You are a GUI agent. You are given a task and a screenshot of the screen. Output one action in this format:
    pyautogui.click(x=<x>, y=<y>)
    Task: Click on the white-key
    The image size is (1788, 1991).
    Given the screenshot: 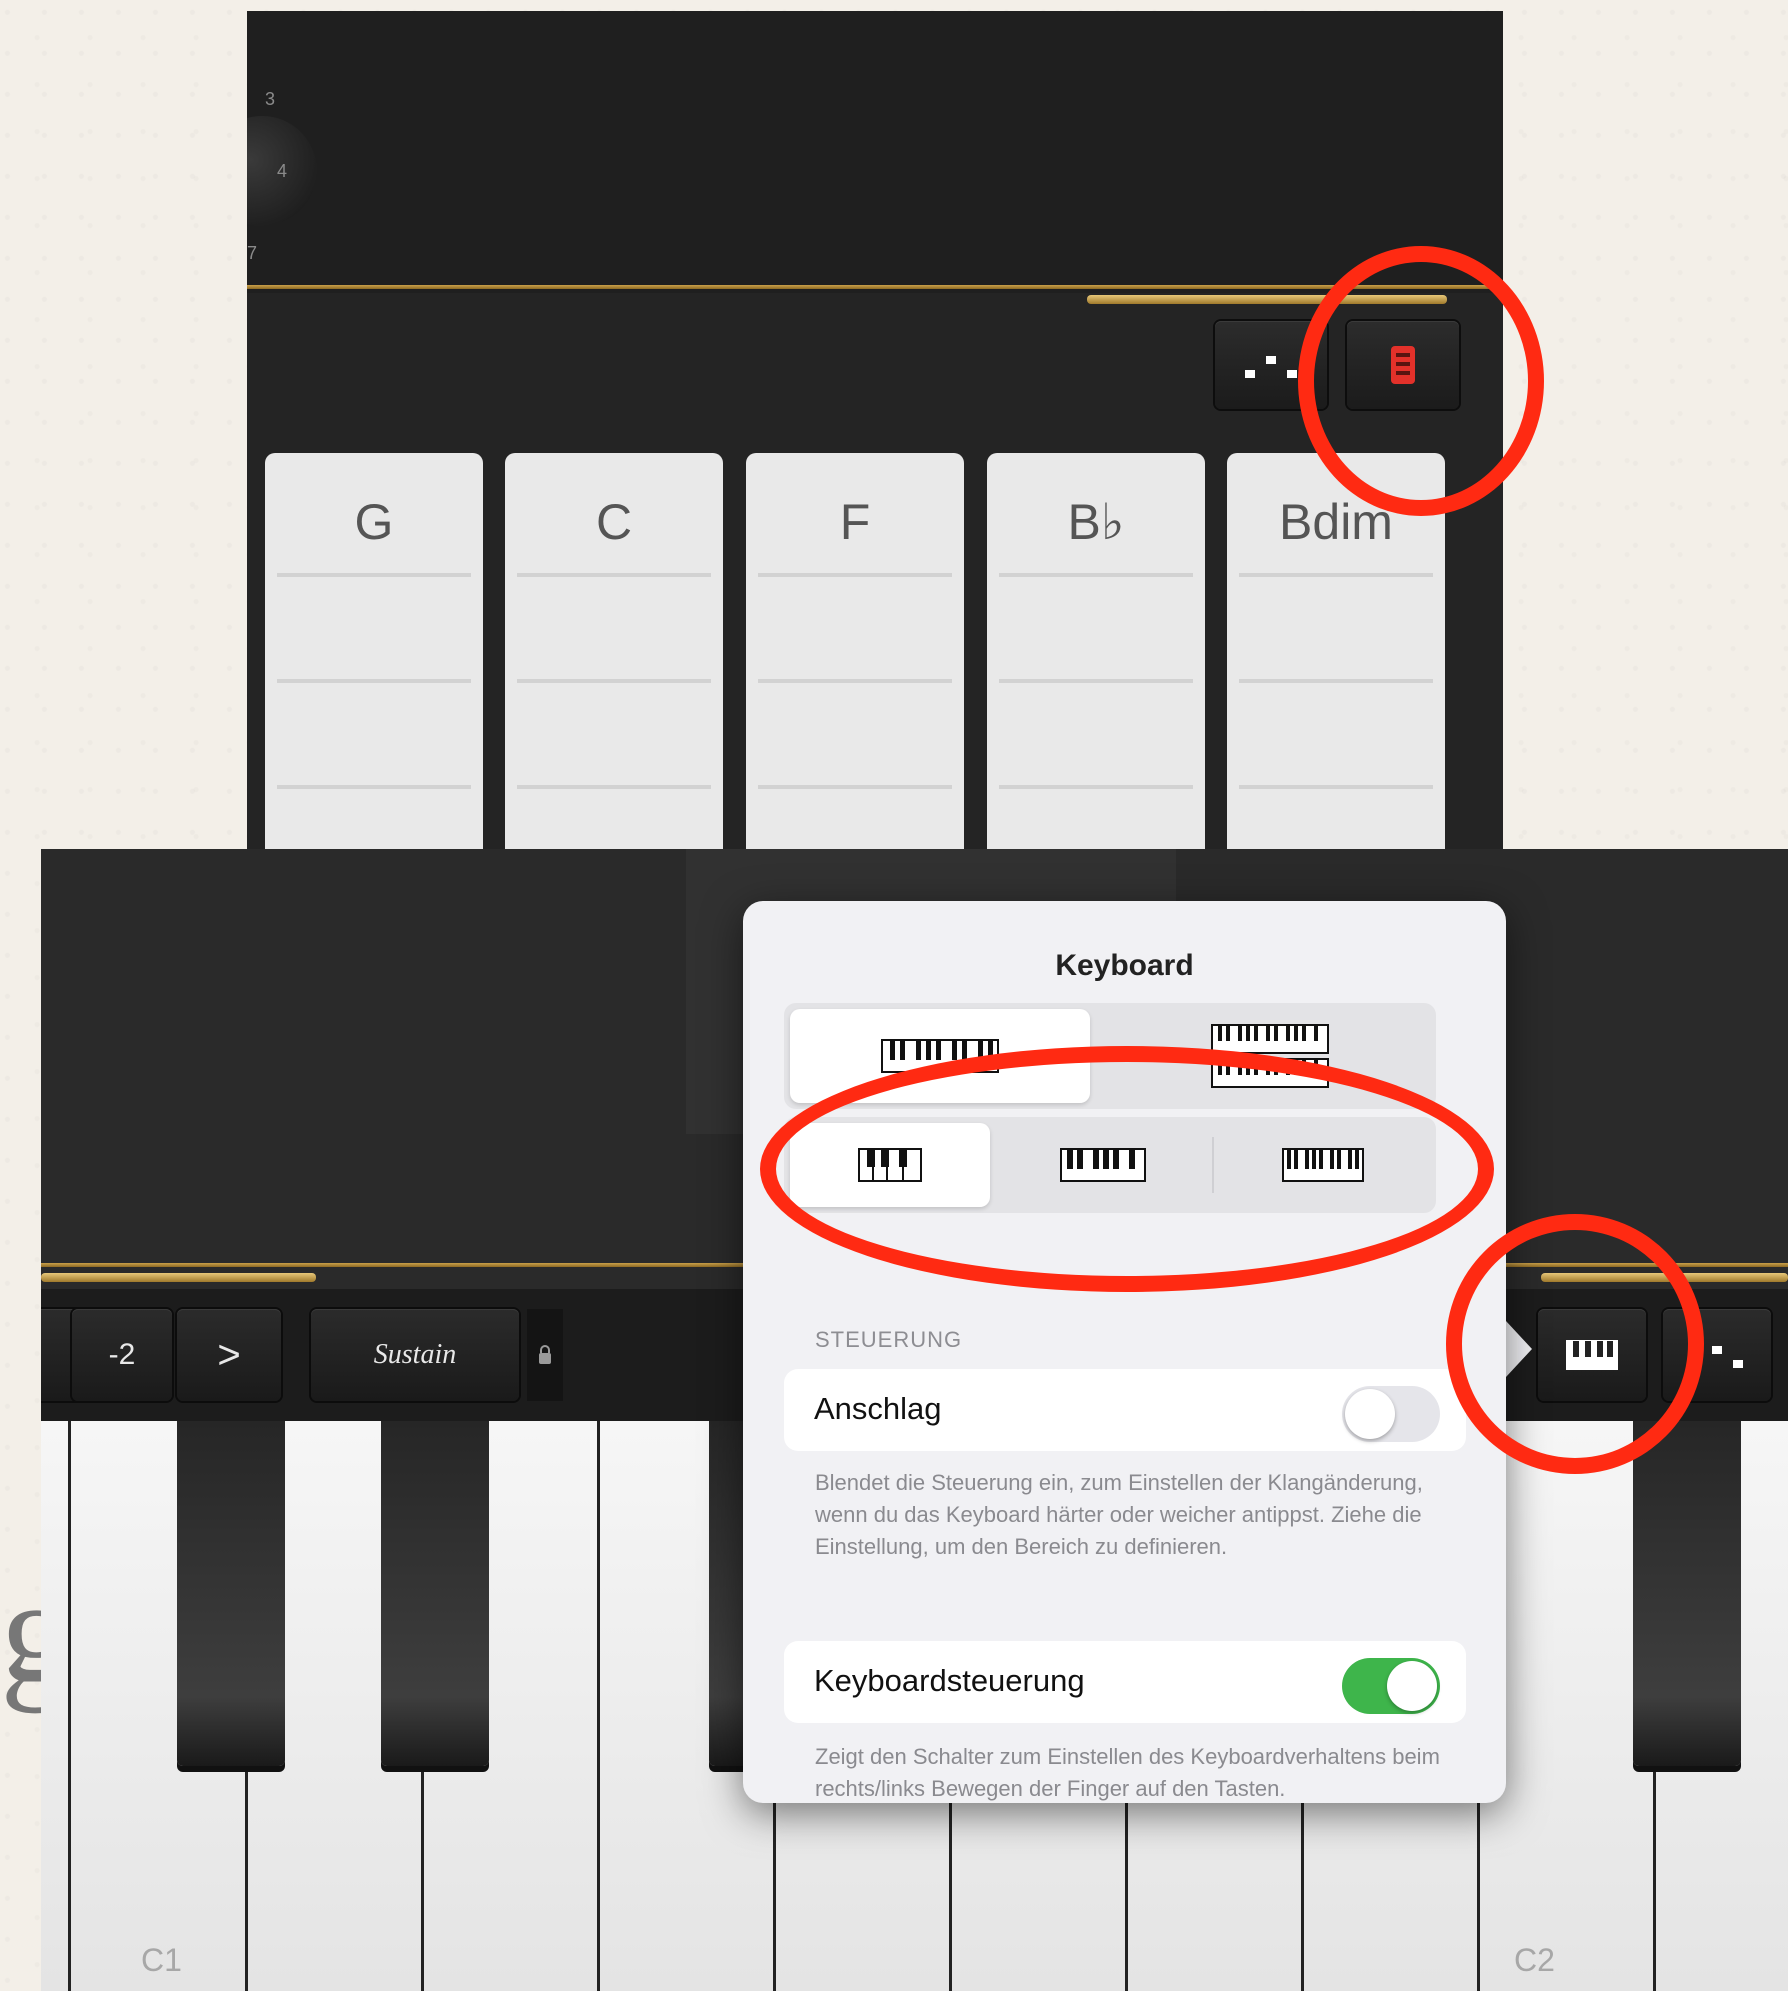 What is the action you would take?
    pyautogui.click(x=56, y=1706)
    